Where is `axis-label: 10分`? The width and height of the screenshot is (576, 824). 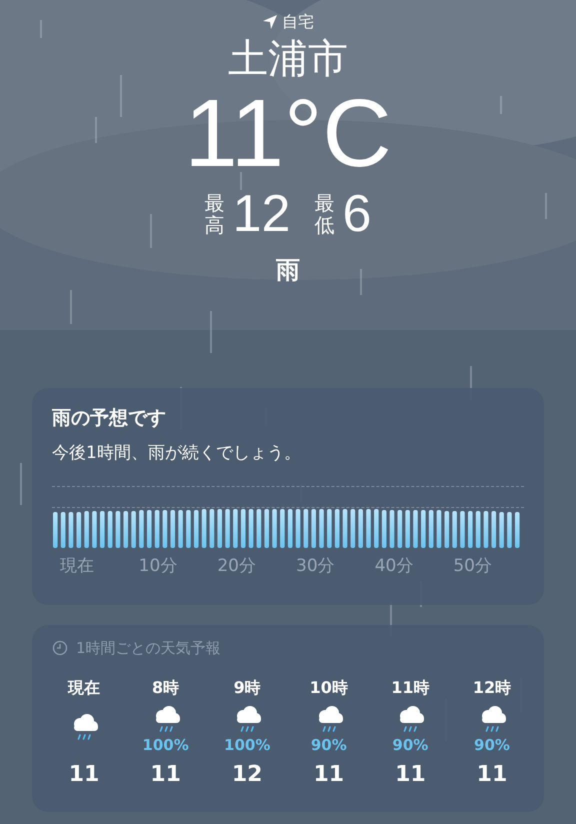 axis-label: 10分 is located at coordinates (158, 566).